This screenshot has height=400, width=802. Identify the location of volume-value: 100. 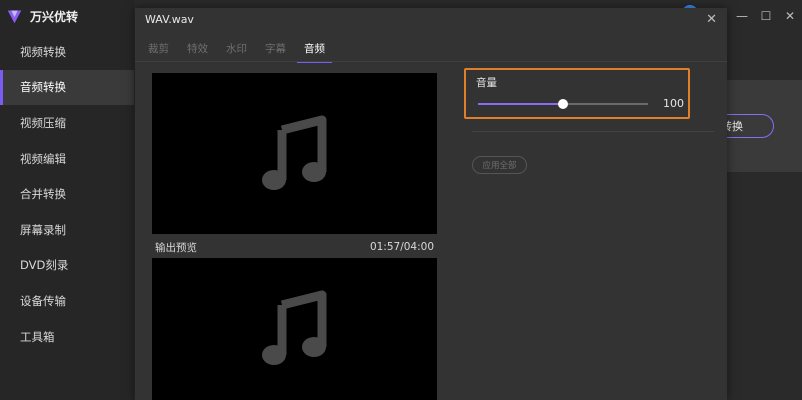
(673, 103).